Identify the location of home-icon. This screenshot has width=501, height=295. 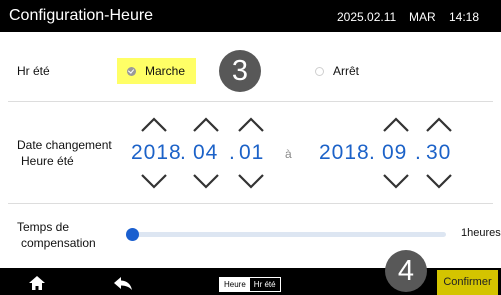
(37, 283).